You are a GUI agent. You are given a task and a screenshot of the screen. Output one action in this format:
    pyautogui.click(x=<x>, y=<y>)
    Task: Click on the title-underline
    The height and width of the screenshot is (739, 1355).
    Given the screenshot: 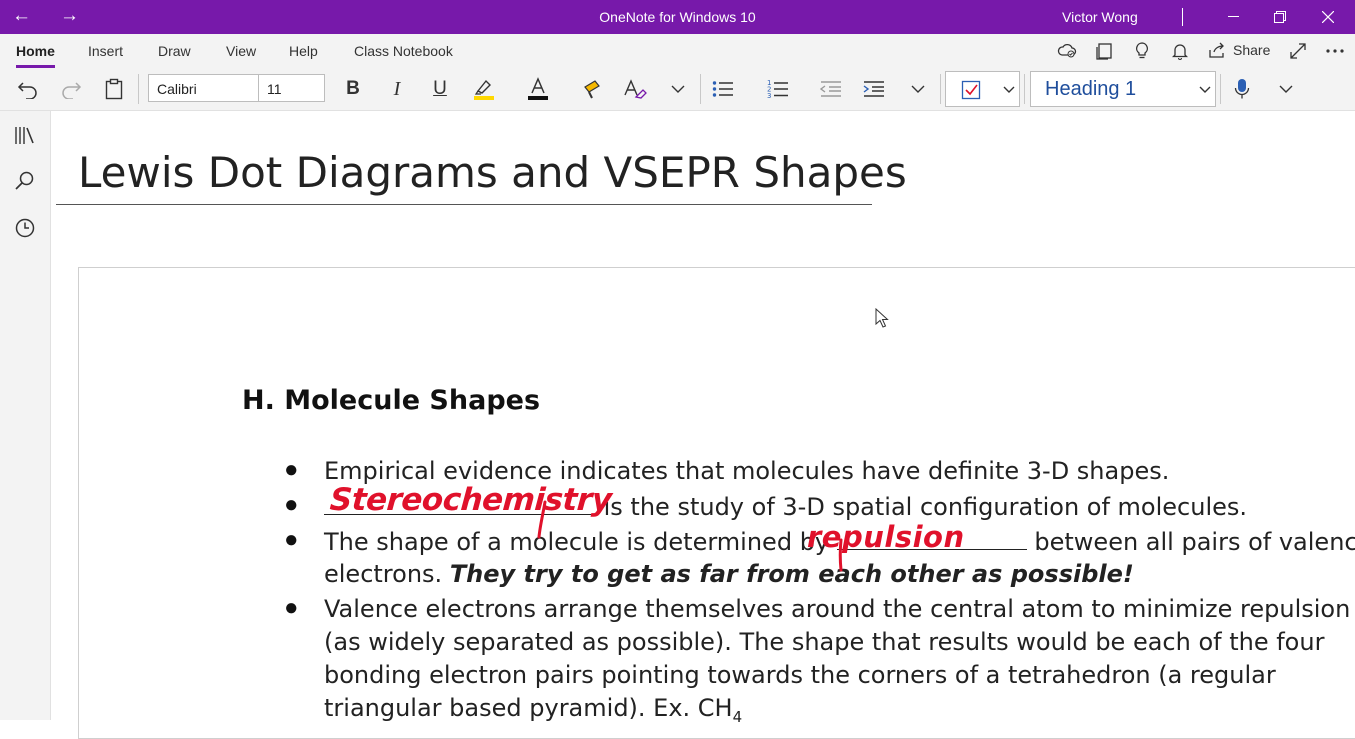 What is the action you would take?
    pyautogui.click(x=464, y=204)
    